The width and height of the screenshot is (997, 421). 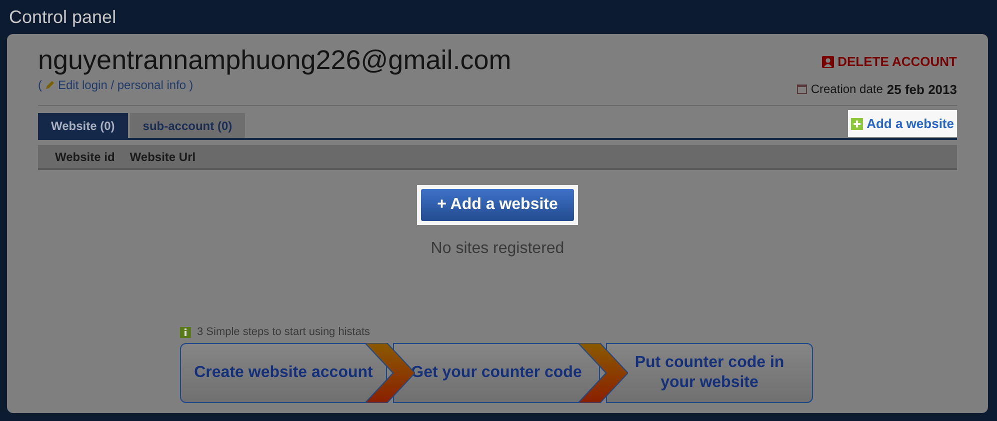 What do you see at coordinates (50, 85) in the screenshot?
I see `pencil-icon` at bounding box center [50, 85].